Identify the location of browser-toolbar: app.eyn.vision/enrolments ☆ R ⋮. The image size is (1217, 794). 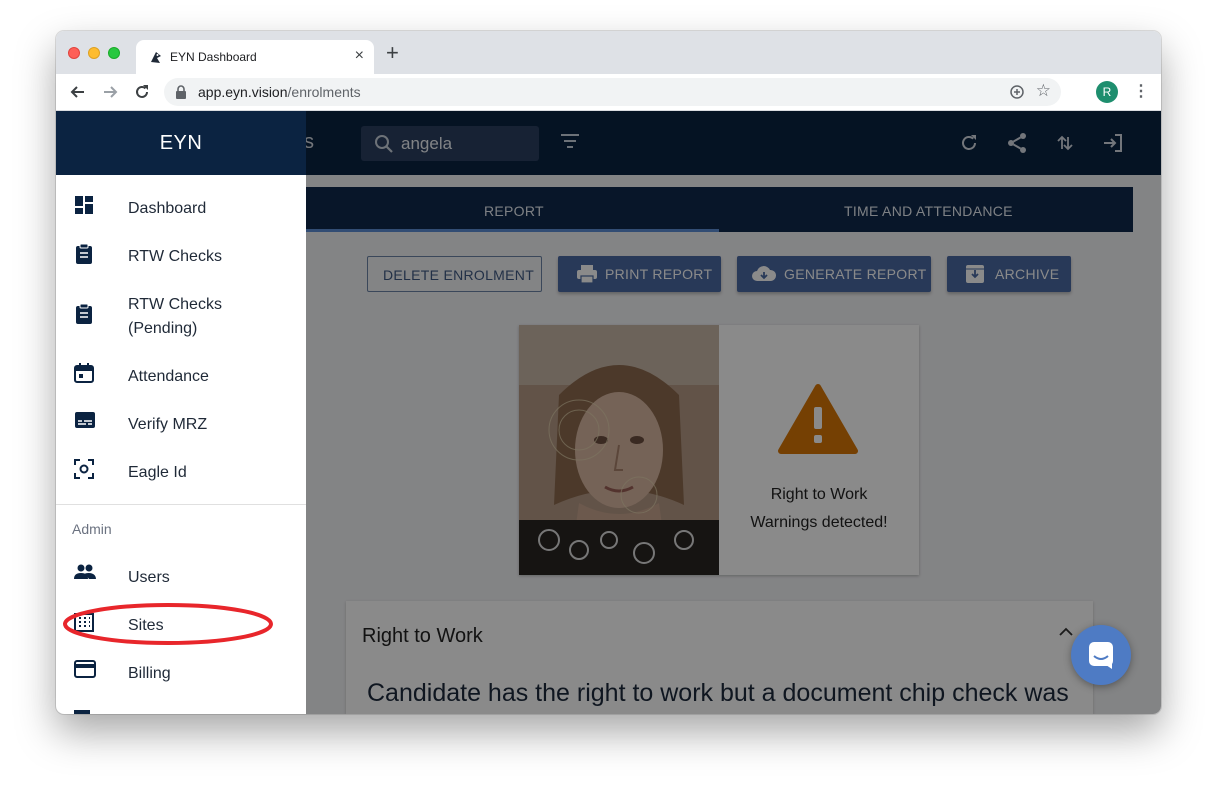
(608, 92).